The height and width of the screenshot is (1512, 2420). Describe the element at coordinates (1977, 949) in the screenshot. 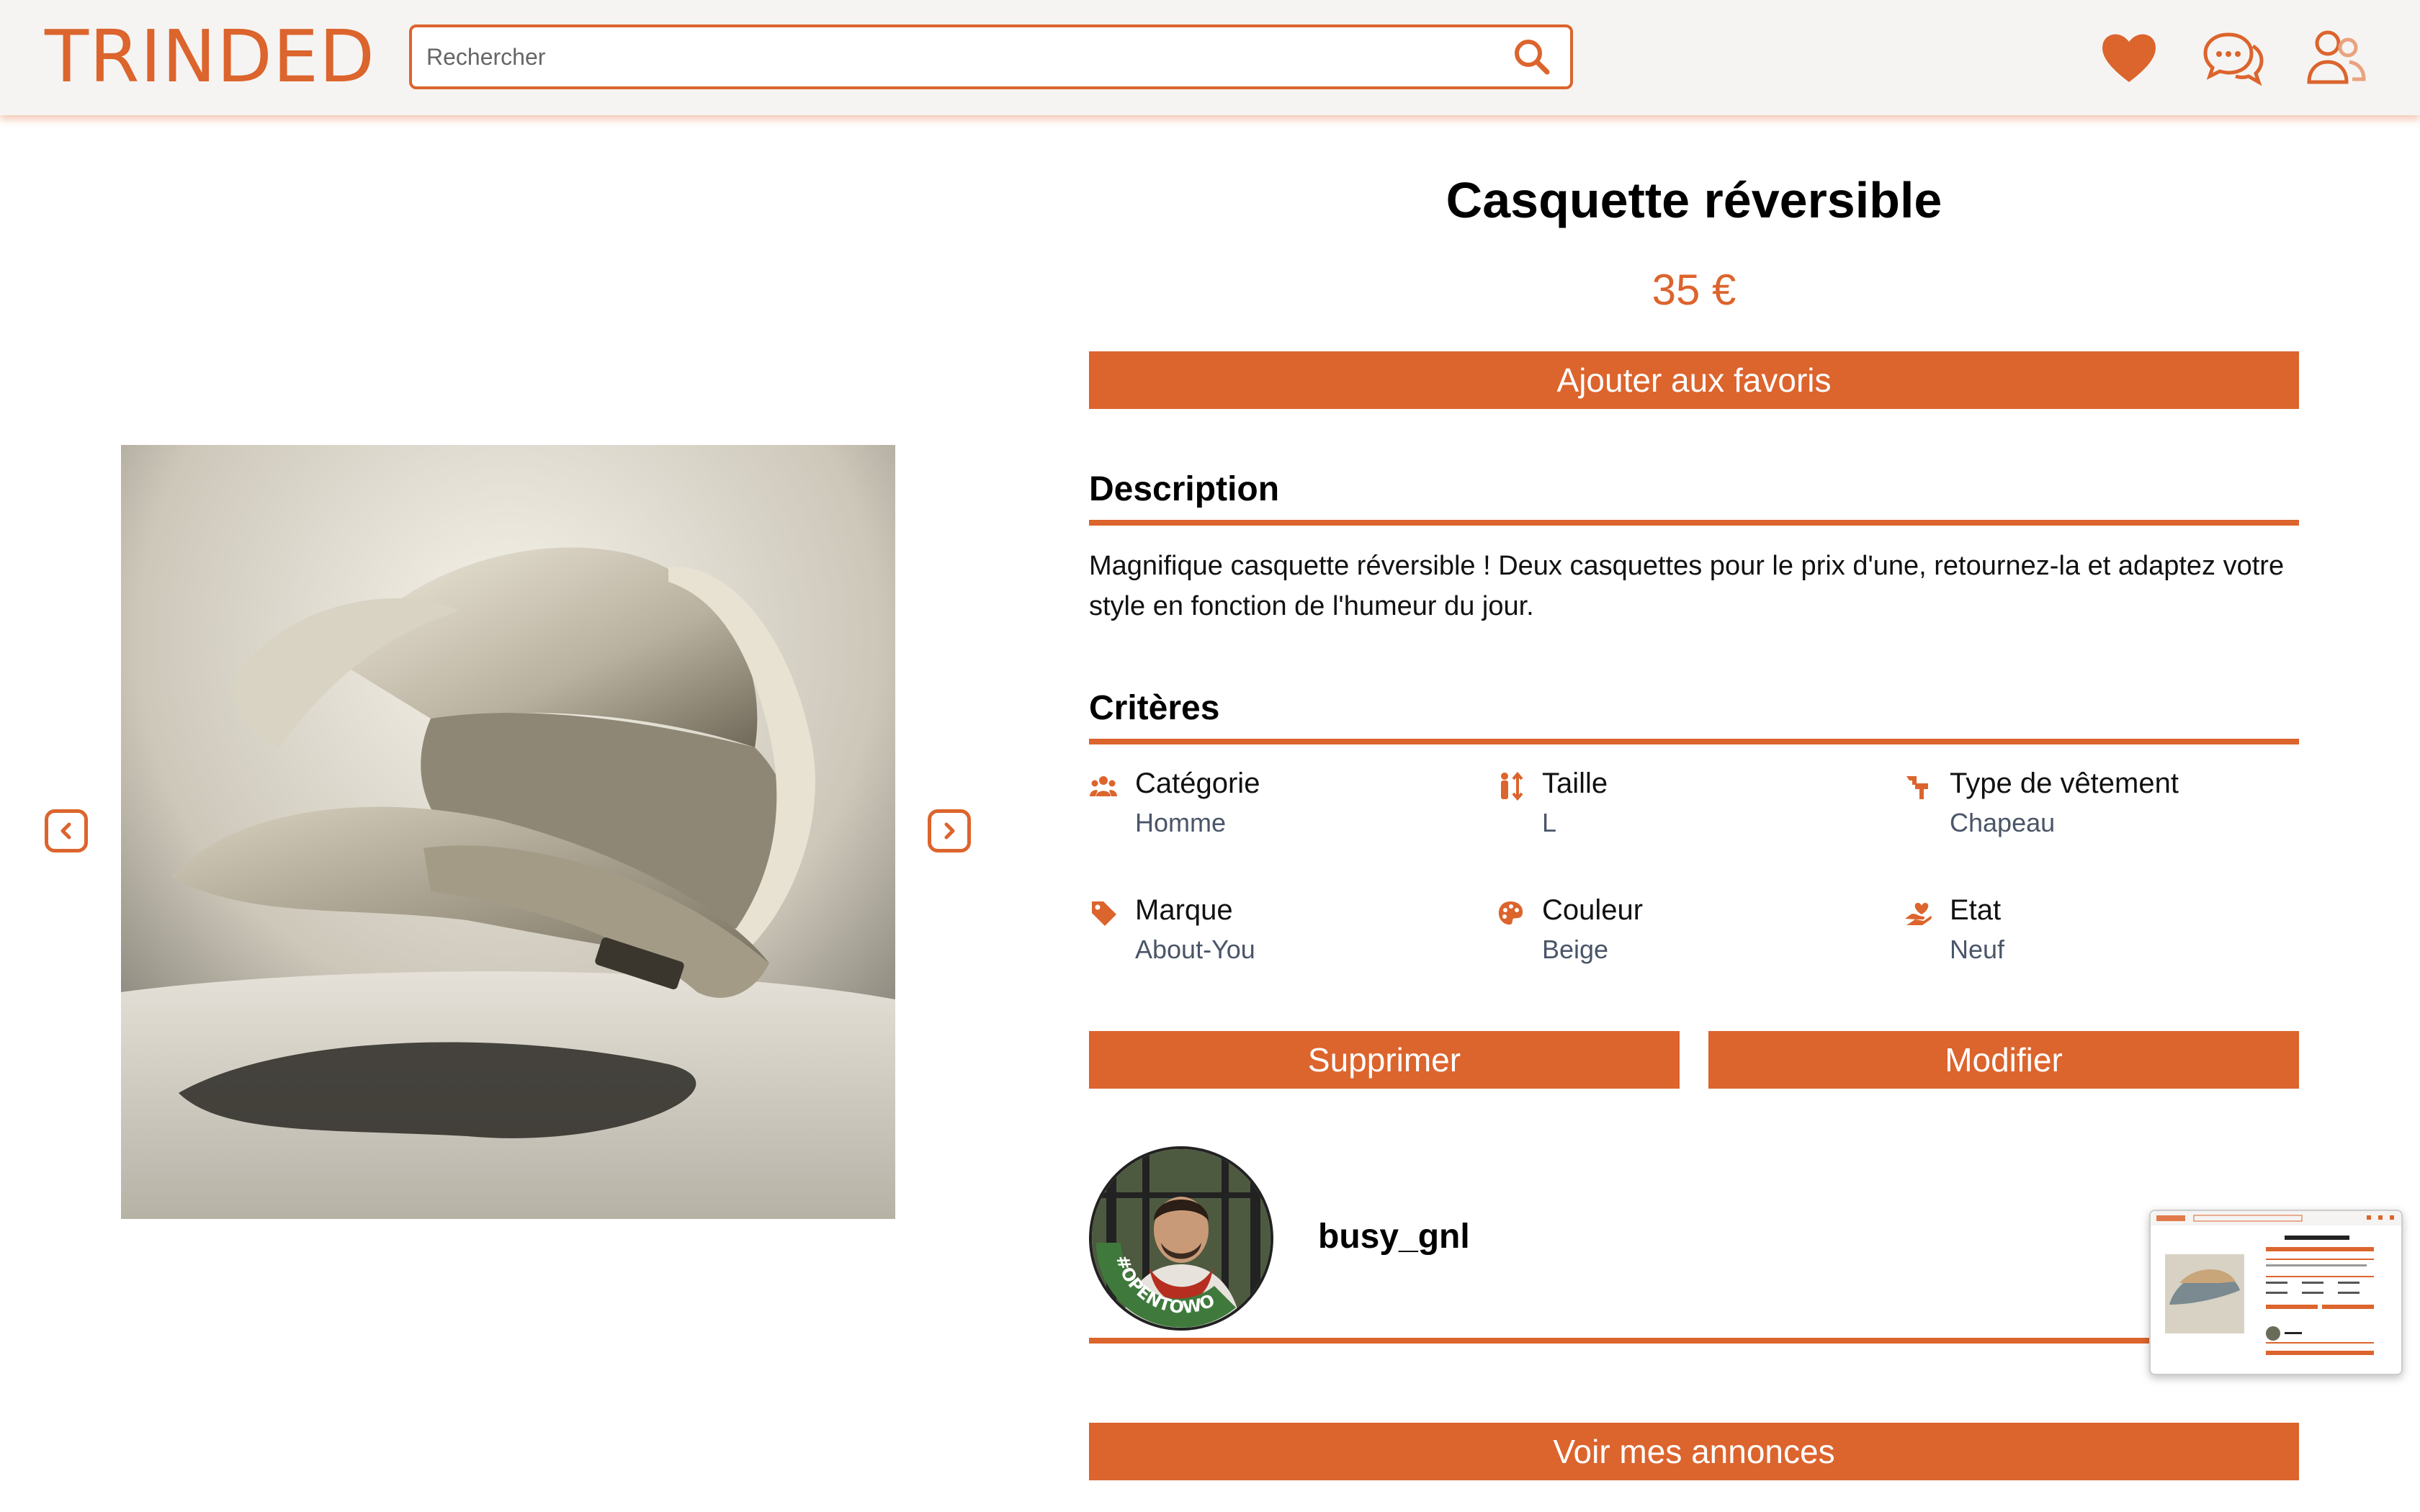

I see `criterion-value: Neuf` at that location.